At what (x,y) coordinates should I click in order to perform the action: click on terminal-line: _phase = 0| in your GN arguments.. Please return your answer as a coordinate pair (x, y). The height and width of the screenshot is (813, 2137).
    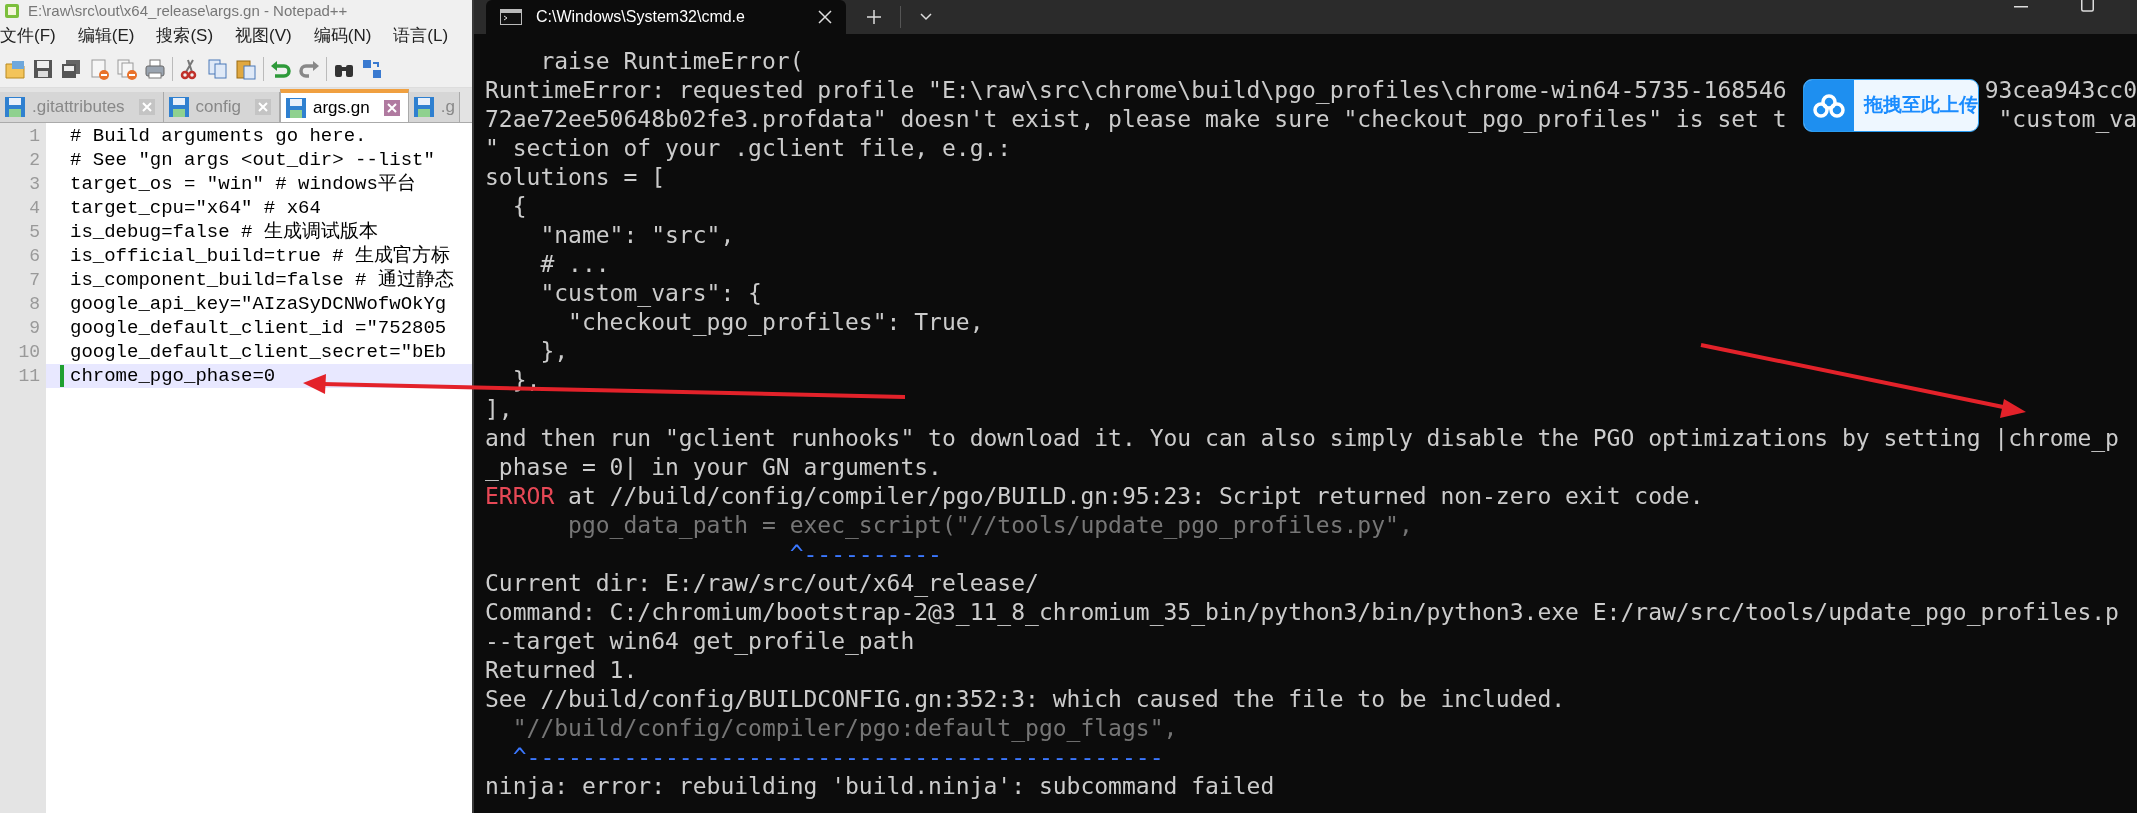
    Looking at the image, I should click on (713, 467).